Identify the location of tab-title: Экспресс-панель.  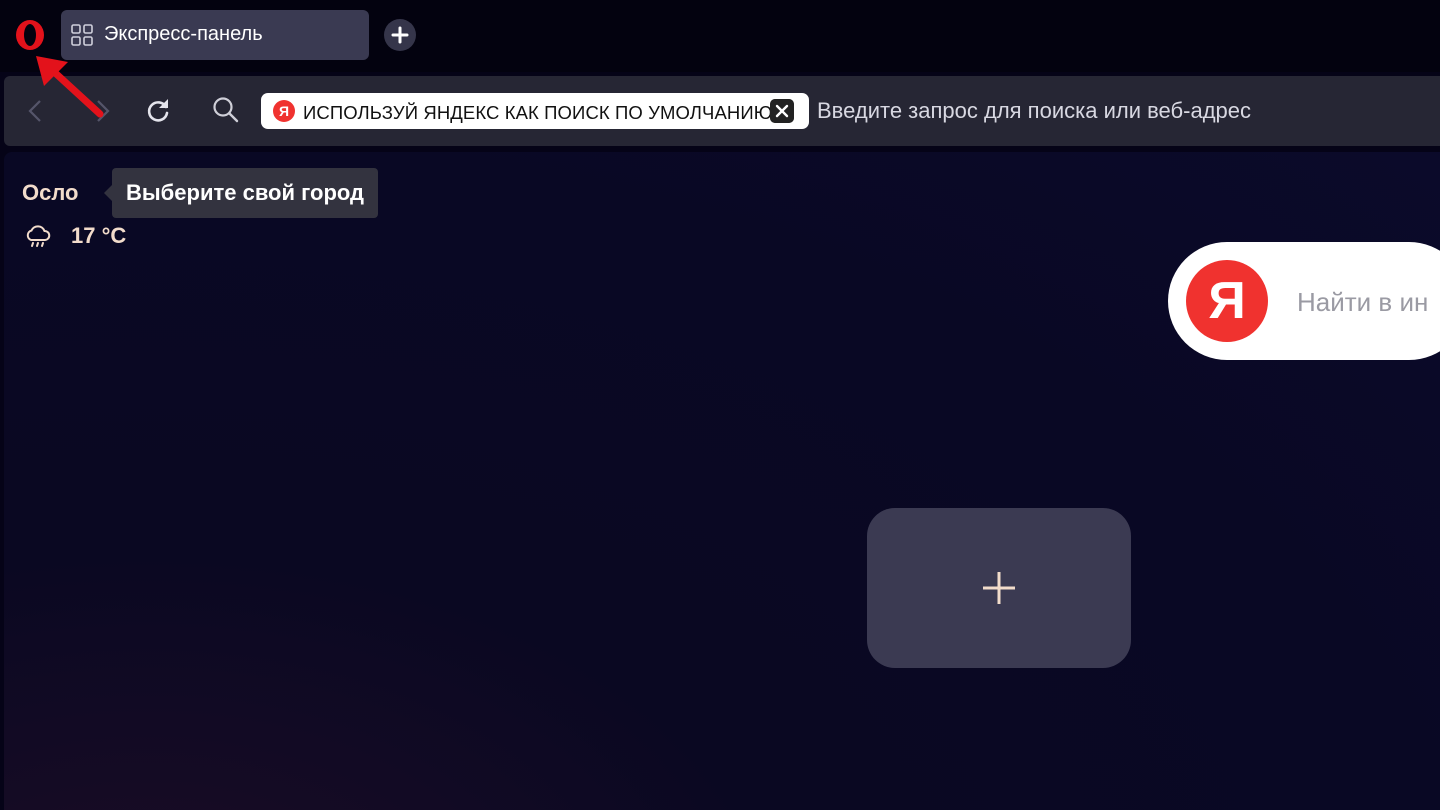
(183, 34).